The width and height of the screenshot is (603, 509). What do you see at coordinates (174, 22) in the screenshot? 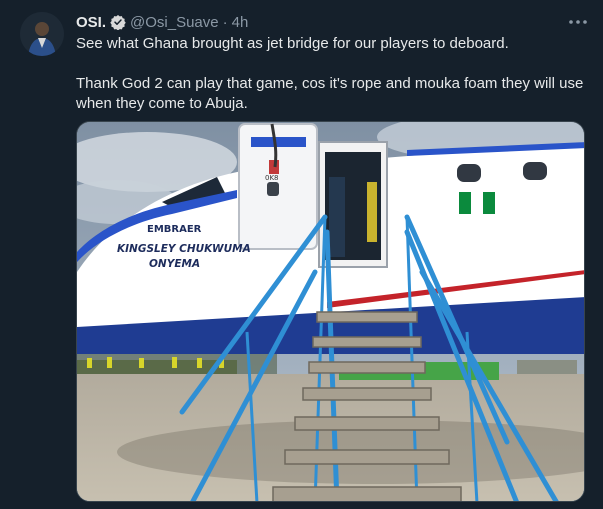
I see `author-handle: @Osi_Suave` at bounding box center [174, 22].